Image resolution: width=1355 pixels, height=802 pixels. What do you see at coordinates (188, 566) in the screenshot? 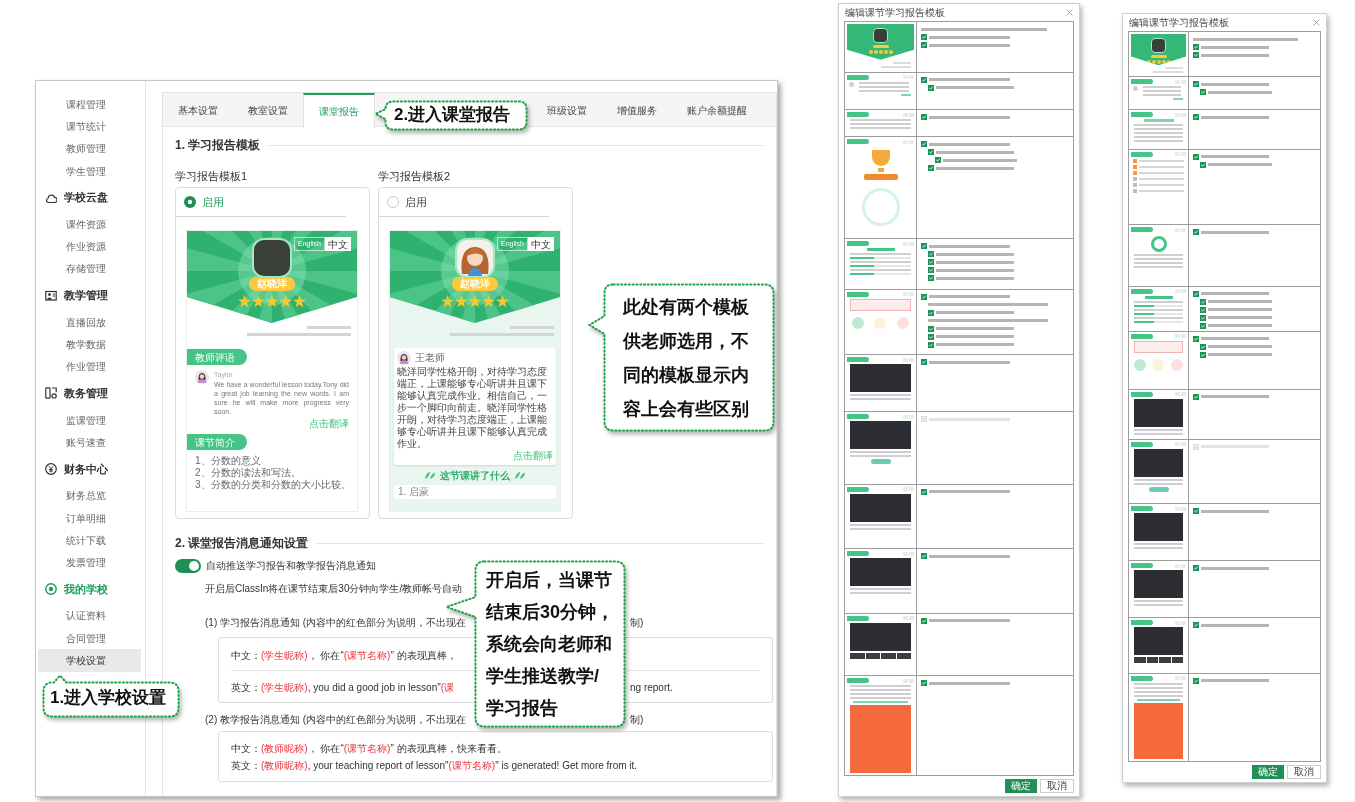
I see `toggle-switch` at bounding box center [188, 566].